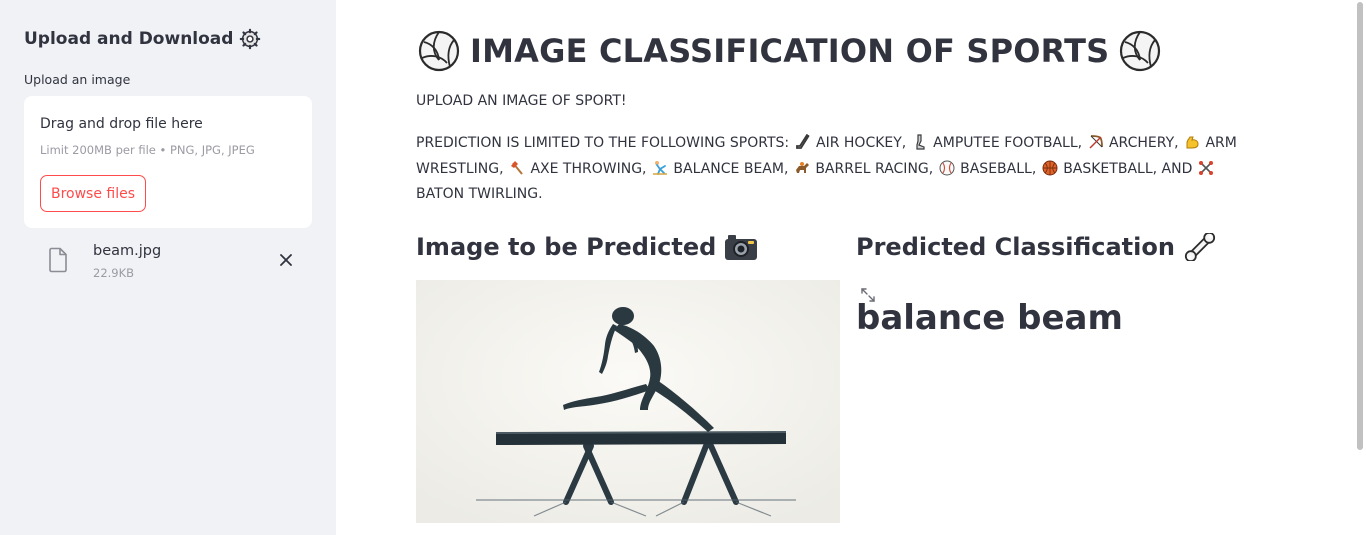 The image size is (1366, 535). What do you see at coordinates (1205, 167) in the screenshot?
I see `batons-icon` at bounding box center [1205, 167].